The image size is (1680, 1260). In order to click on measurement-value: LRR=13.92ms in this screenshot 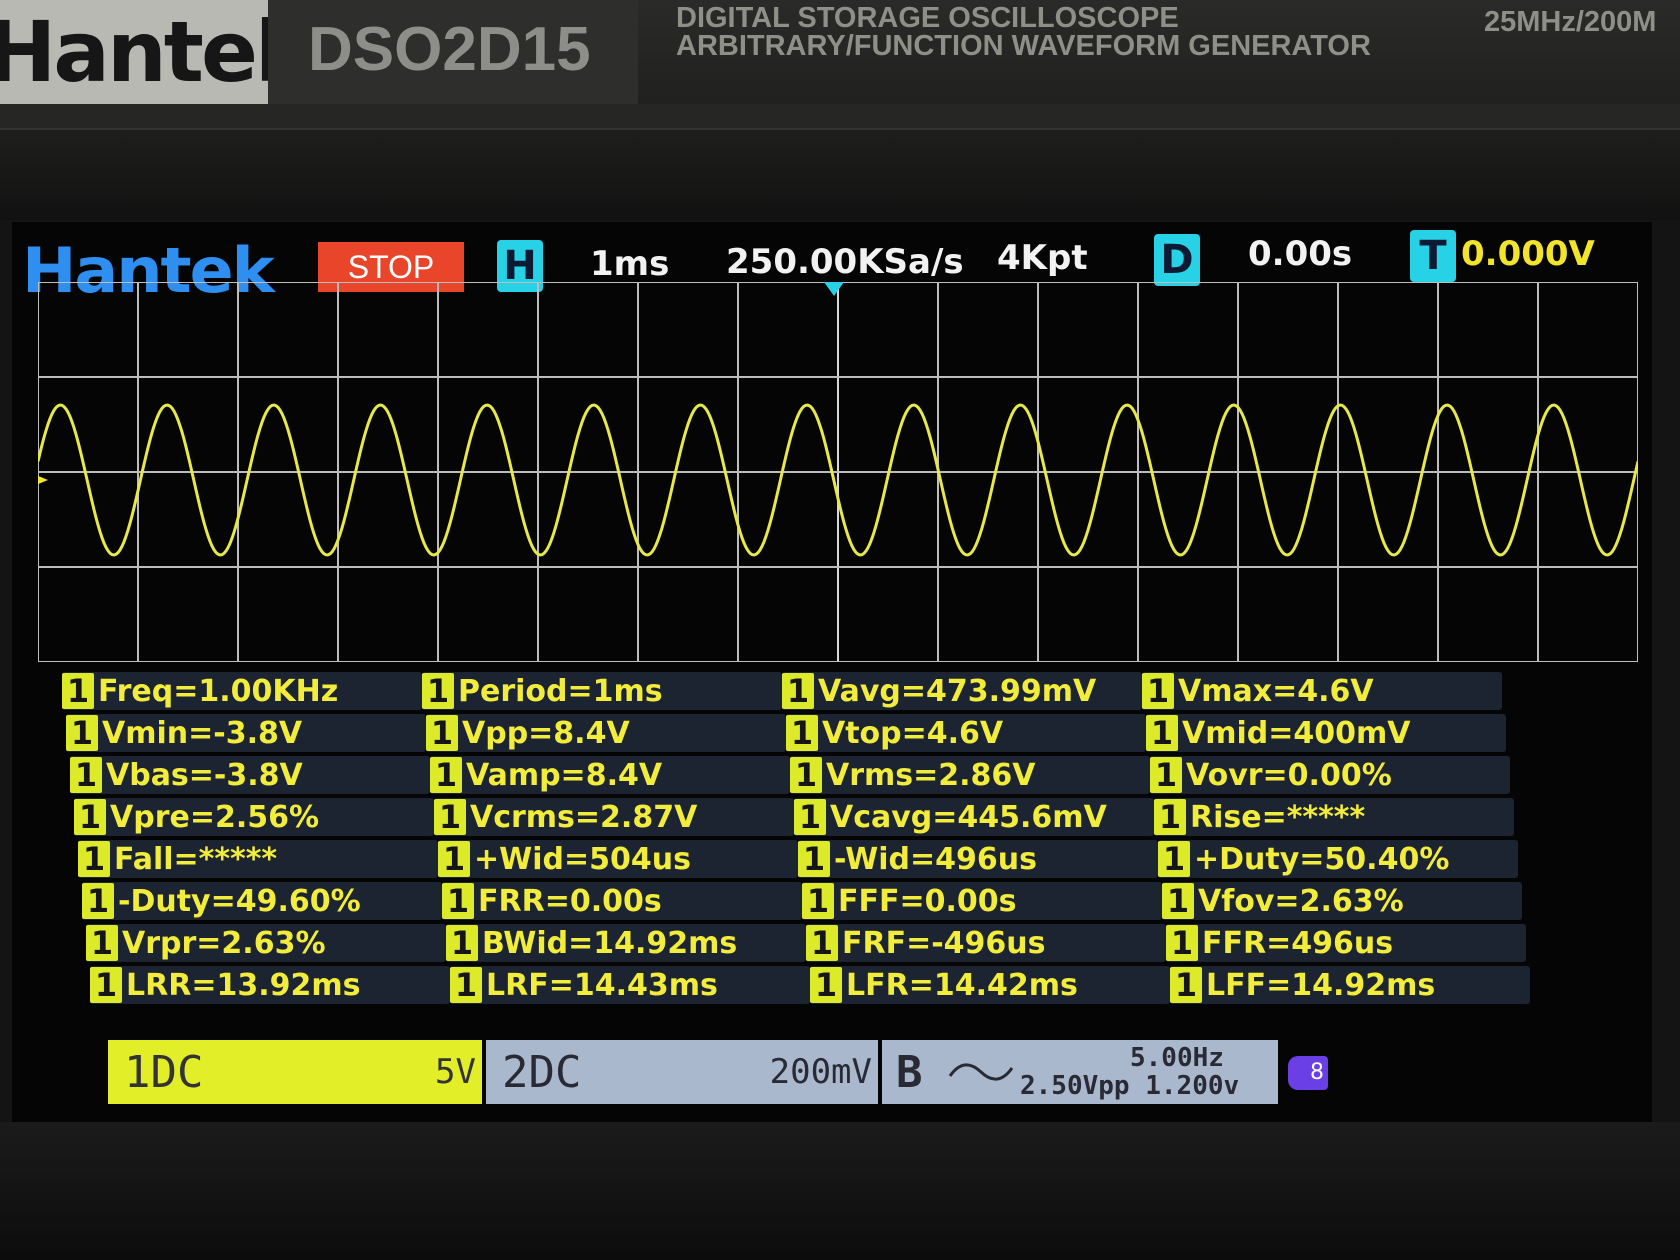, I will do `click(243, 985)`.